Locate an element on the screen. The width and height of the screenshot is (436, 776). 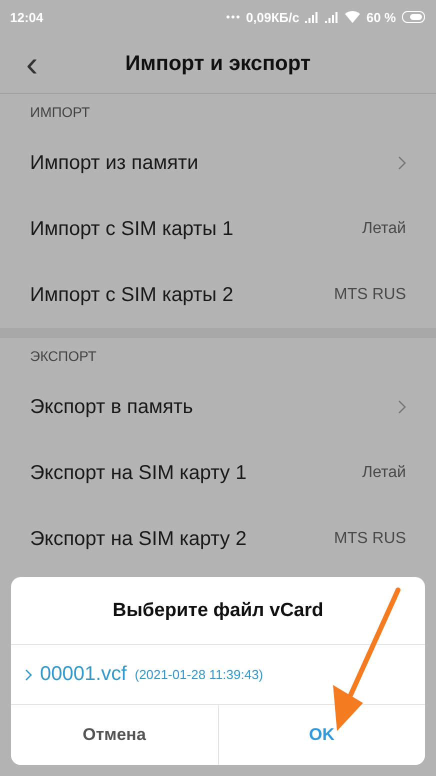
battery-percent: 60 % is located at coordinates (381, 17).